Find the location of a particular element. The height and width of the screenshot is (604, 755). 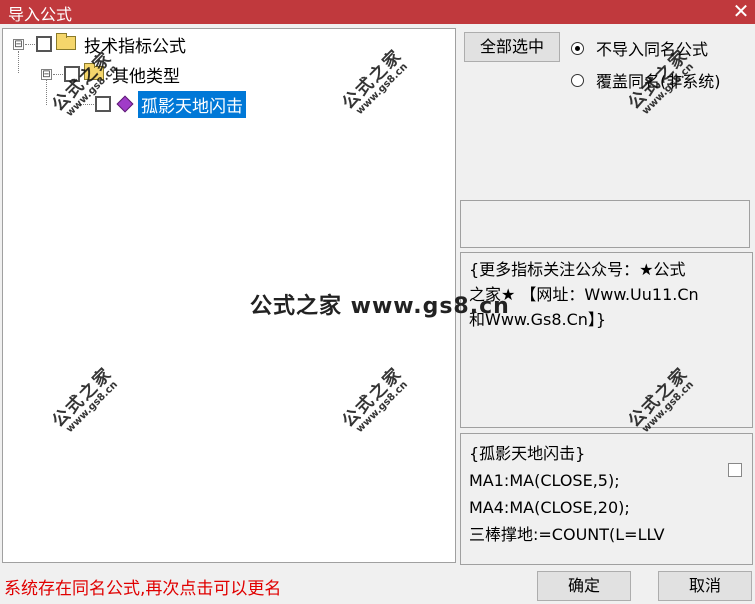

rename-field is located at coordinates (605, 224).